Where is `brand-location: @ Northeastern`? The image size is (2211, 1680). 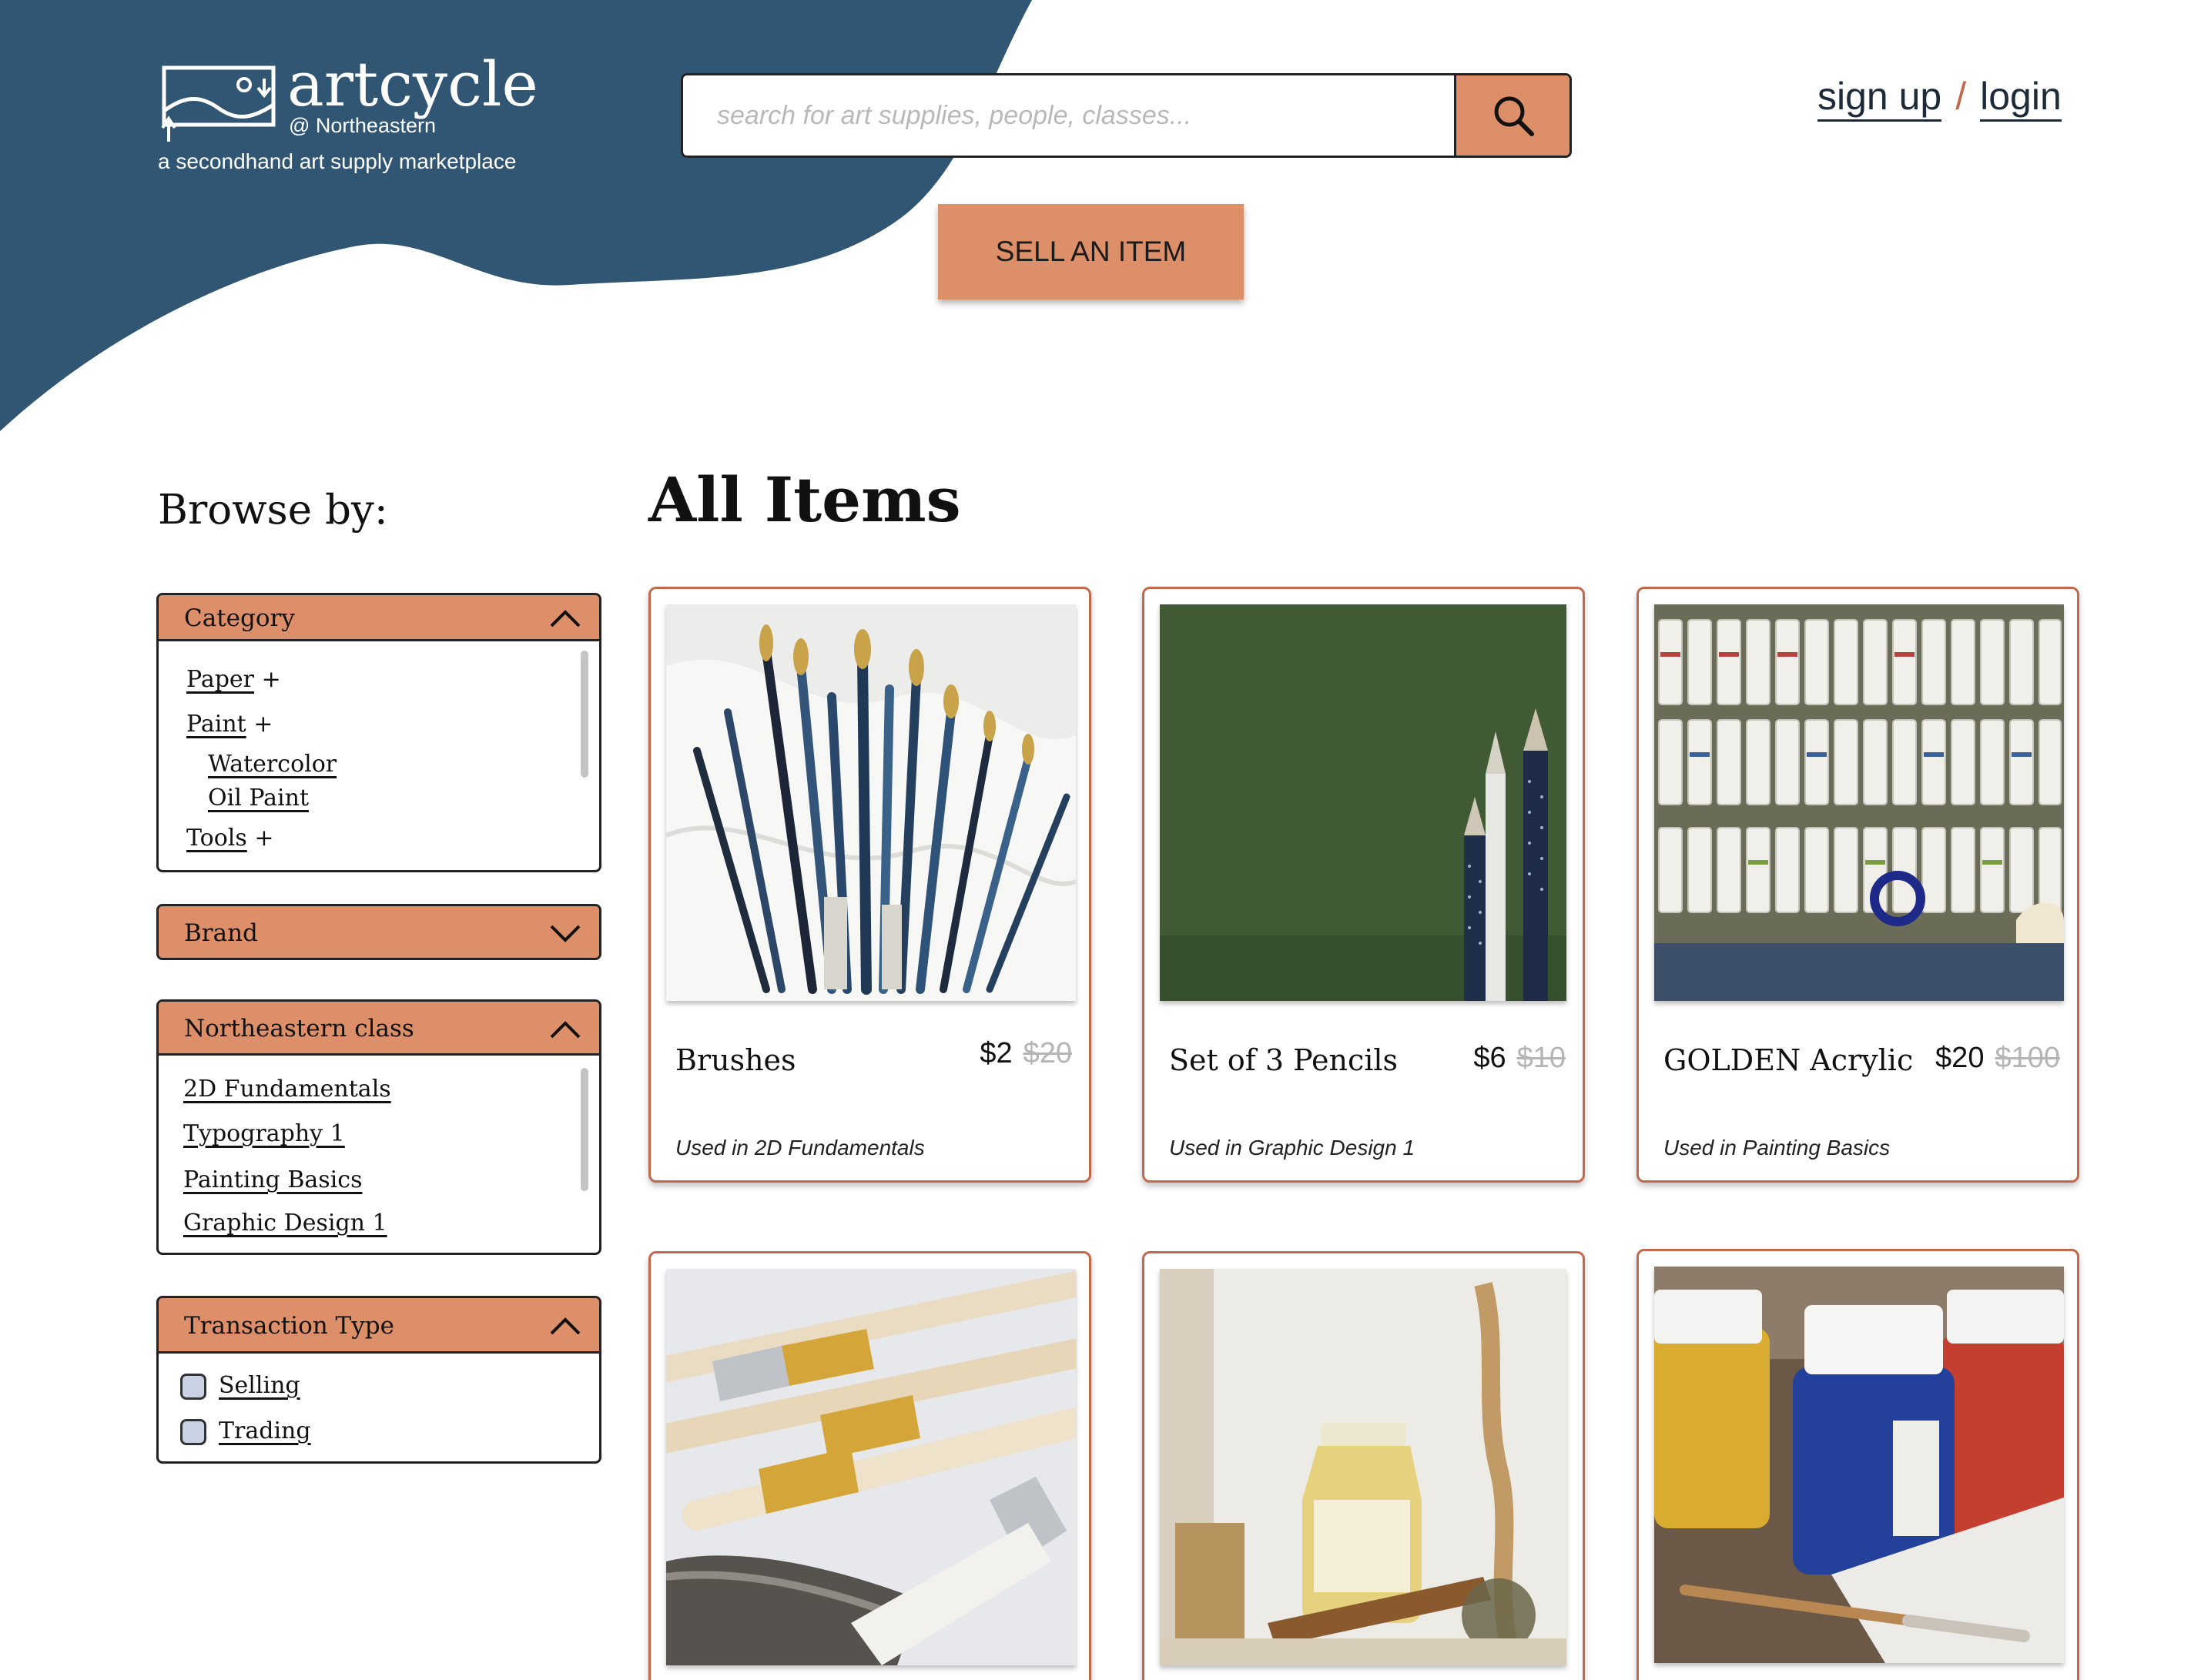
brand-location: @ Northeastern is located at coordinates (362, 126).